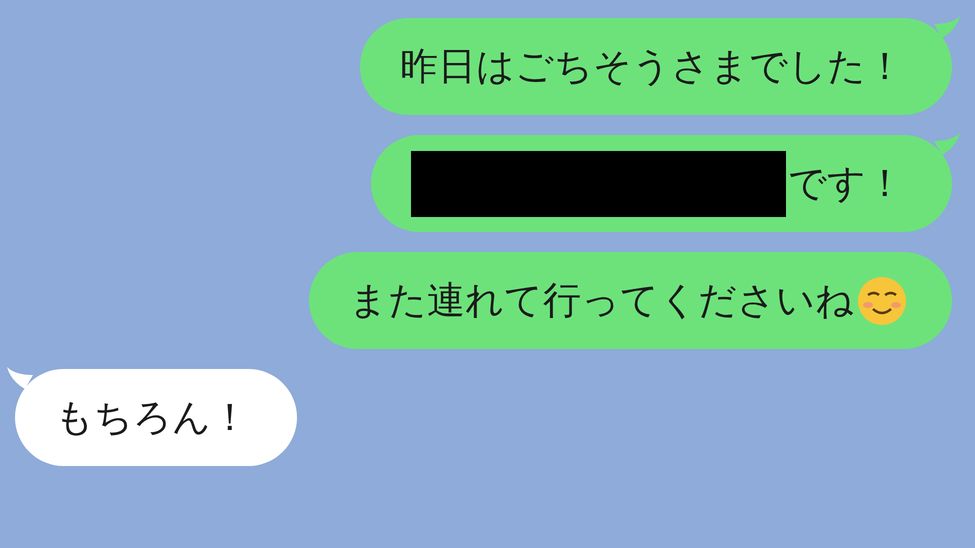 The height and width of the screenshot is (548, 975). Describe the element at coordinates (882, 300) in the screenshot. I see `smiling-emoji-icon` at that location.